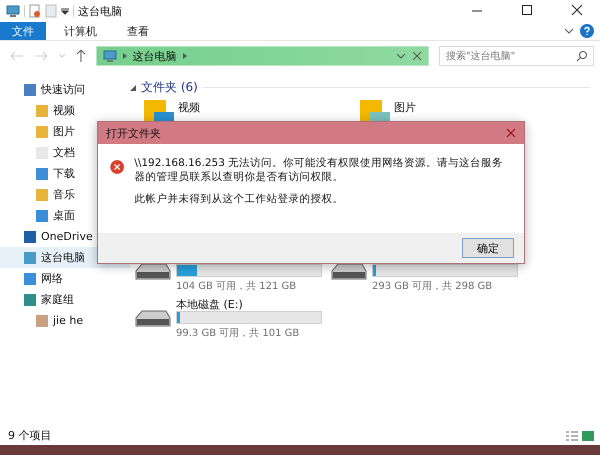  I want to click on drive-name: 本地磁盘 (E:), so click(209, 304).